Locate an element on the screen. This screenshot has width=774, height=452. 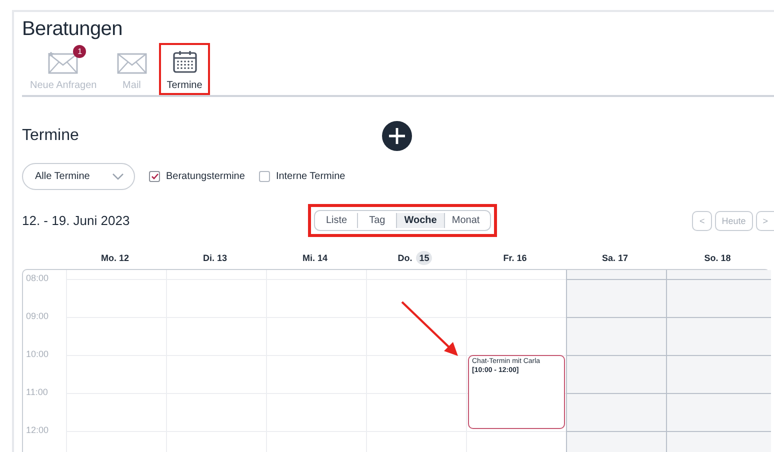
plus-icon is located at coordinates (397, 136).